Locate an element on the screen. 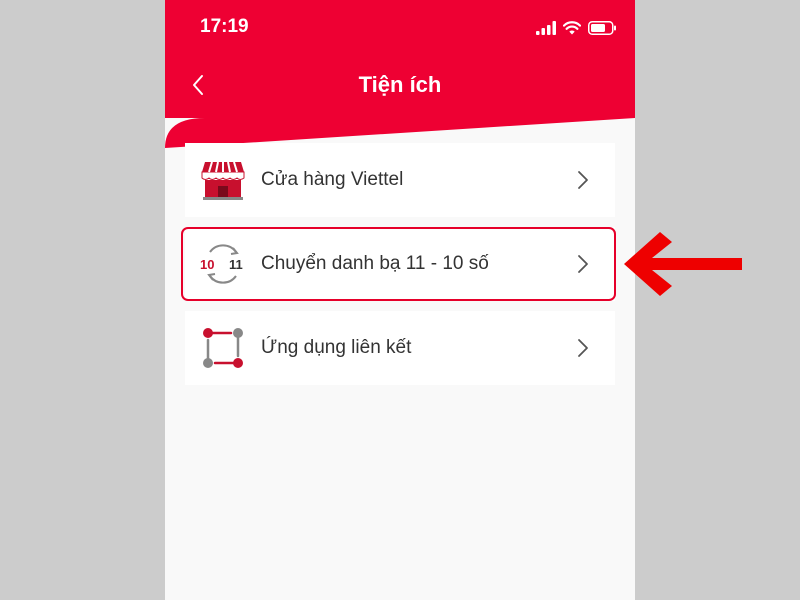 Image resolution: width=800 pixels, height=600 pixels. menu-item-label: Chuyển danh bạ 11 - 10 số is located at coordinates (375, 263).